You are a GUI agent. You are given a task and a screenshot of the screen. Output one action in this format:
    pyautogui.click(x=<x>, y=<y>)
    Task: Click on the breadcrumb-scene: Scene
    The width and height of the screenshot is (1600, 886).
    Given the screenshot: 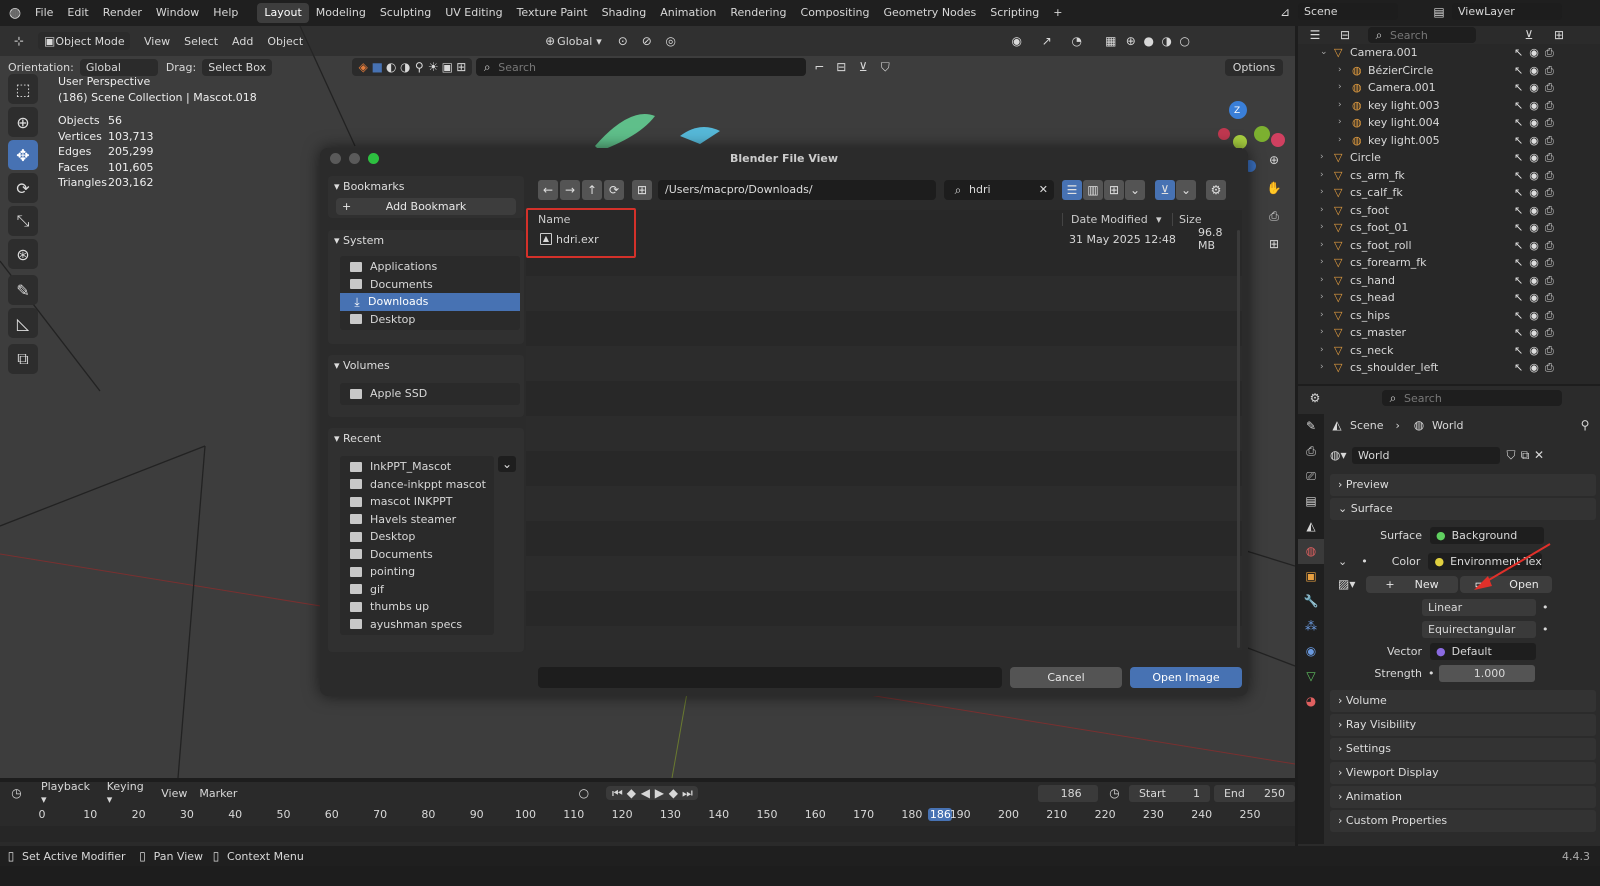 What is the action you would take?
    pyautogui.click(x=1367, y=425)
    